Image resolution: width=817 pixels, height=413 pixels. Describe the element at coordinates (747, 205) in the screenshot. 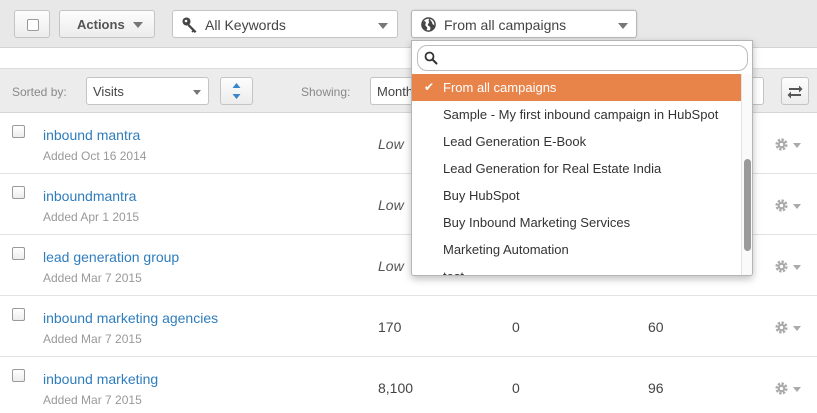

I see `scrollbar-thumb` at that location.